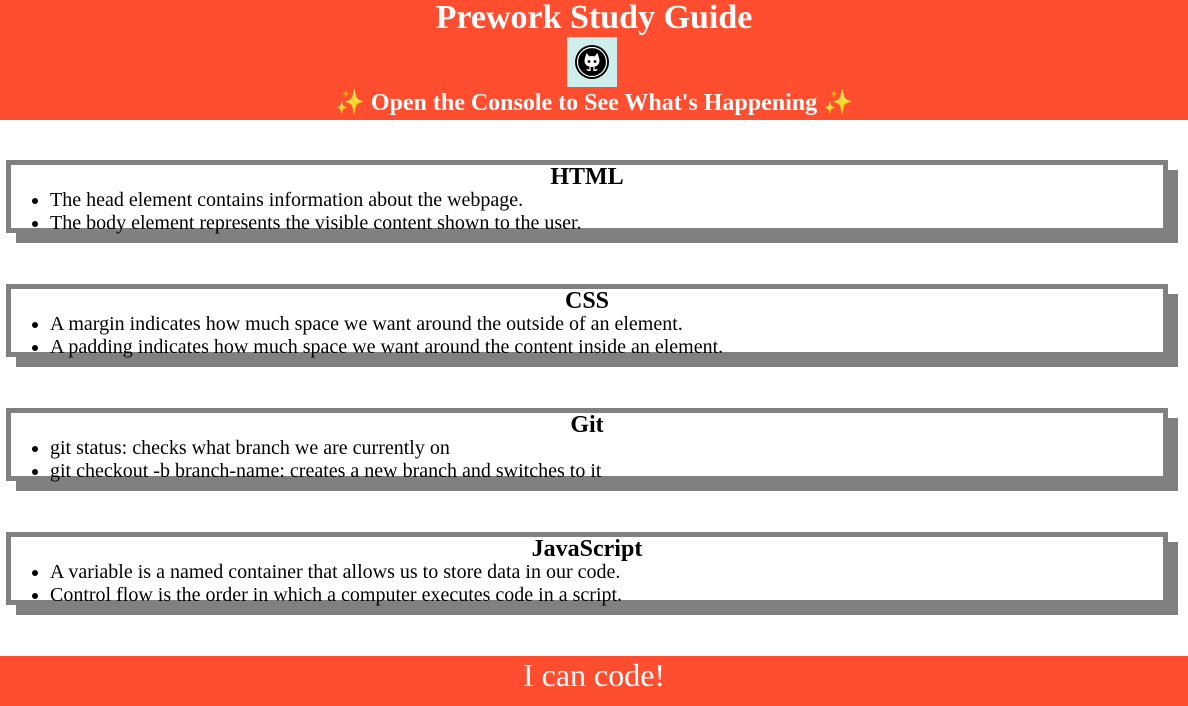 This screenshot has height=706, width=1188. What do you see at coordinates (594, 675) in the screenshot?
I see `footer-text: I can code!` at bounding box center [594, 675].